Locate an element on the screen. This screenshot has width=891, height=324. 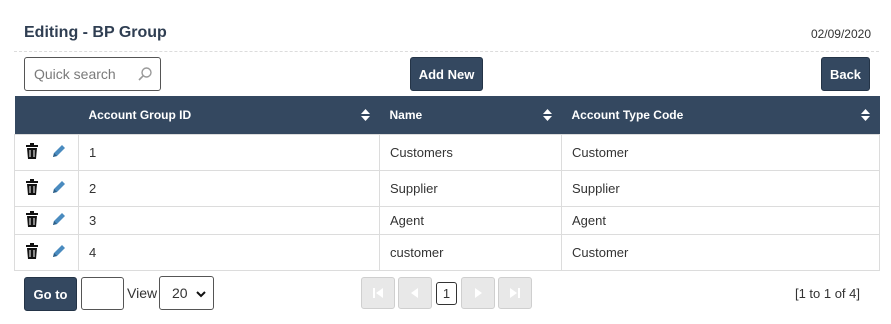
table-header-row: Account Group ID Name Account Type Code is located at coordinates (447, 115).